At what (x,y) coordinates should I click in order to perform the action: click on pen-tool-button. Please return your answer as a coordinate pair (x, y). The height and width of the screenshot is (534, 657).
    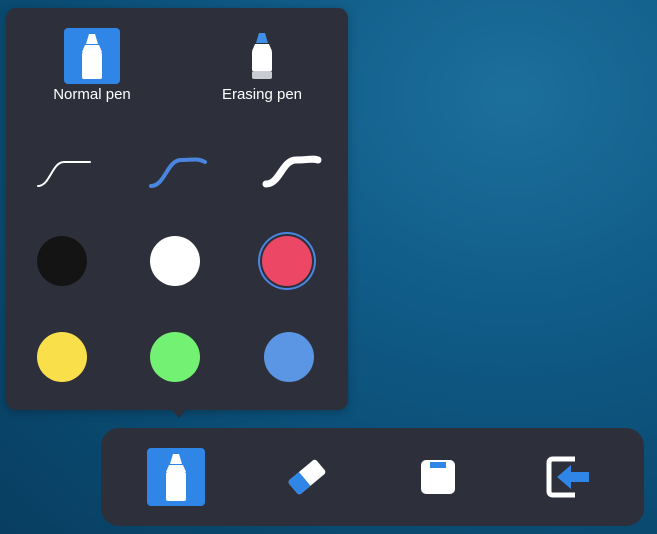
    Looking at the image, I should click on (176, 477).